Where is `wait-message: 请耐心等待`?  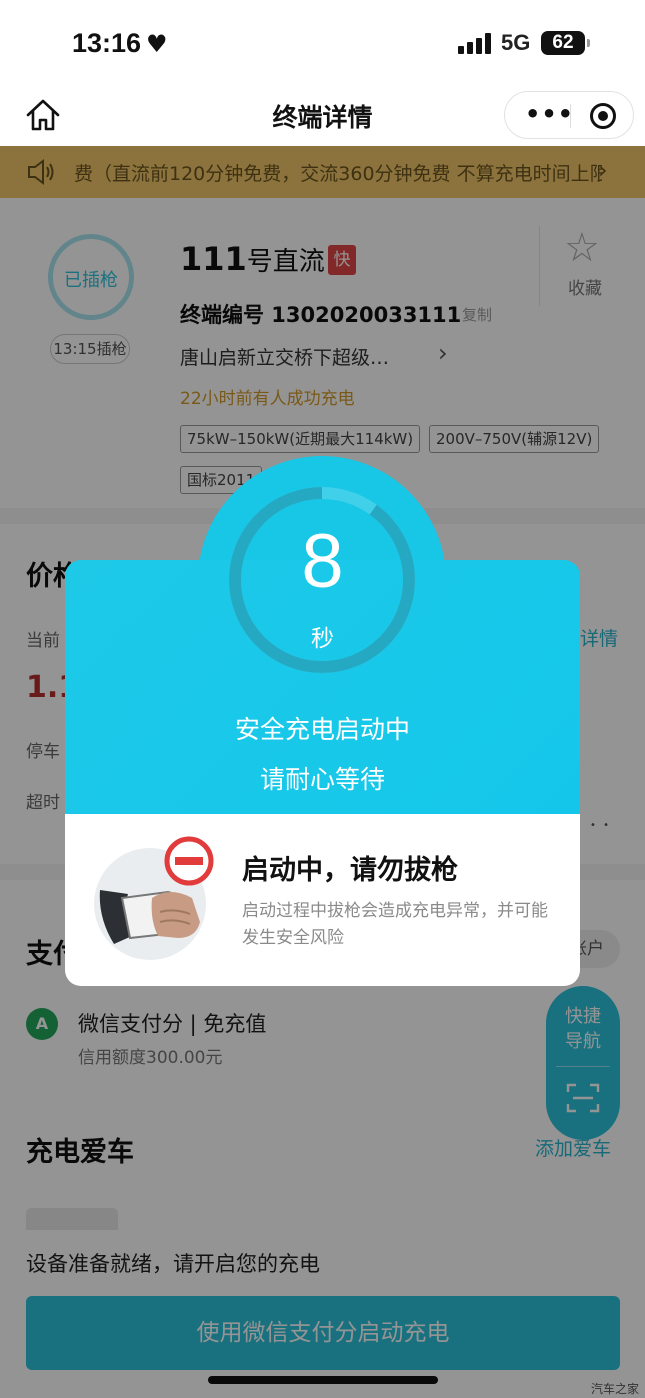
wait-message: 请耐心等待 is located at coordinates (322, 779).